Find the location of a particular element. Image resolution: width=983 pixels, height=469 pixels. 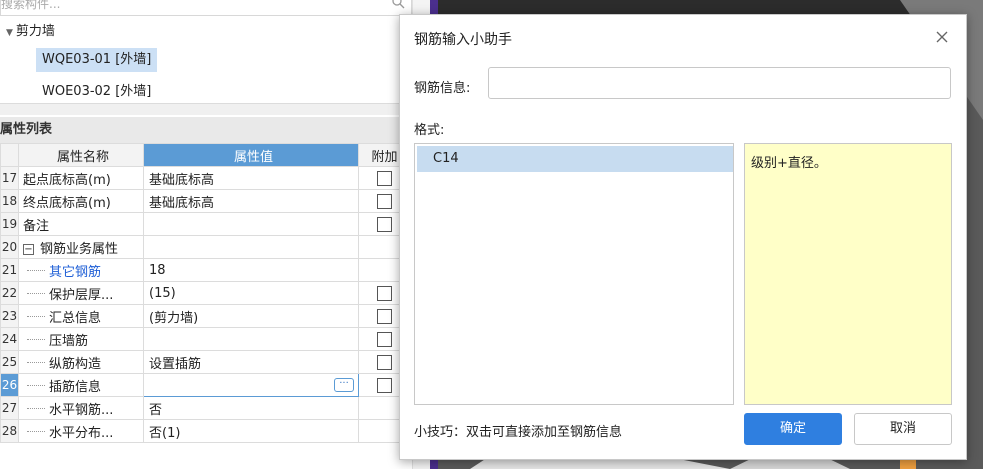

property-name: 压墙筋 is located at coordinates (69, 341).